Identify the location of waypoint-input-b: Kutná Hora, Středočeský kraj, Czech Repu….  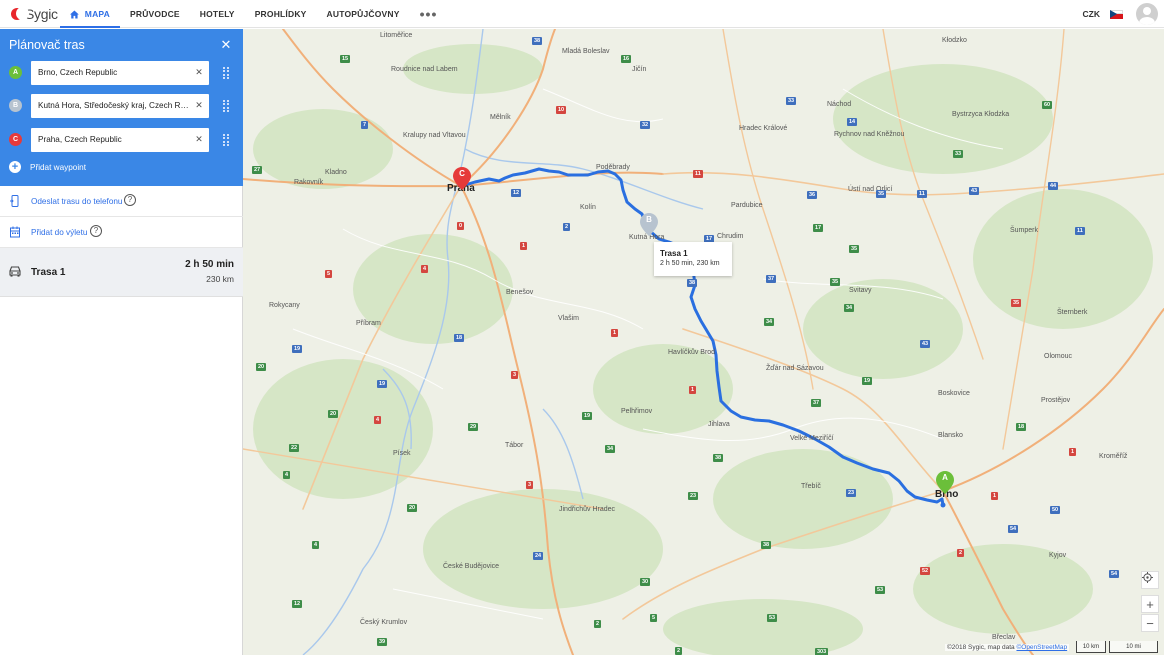
(120, 106).